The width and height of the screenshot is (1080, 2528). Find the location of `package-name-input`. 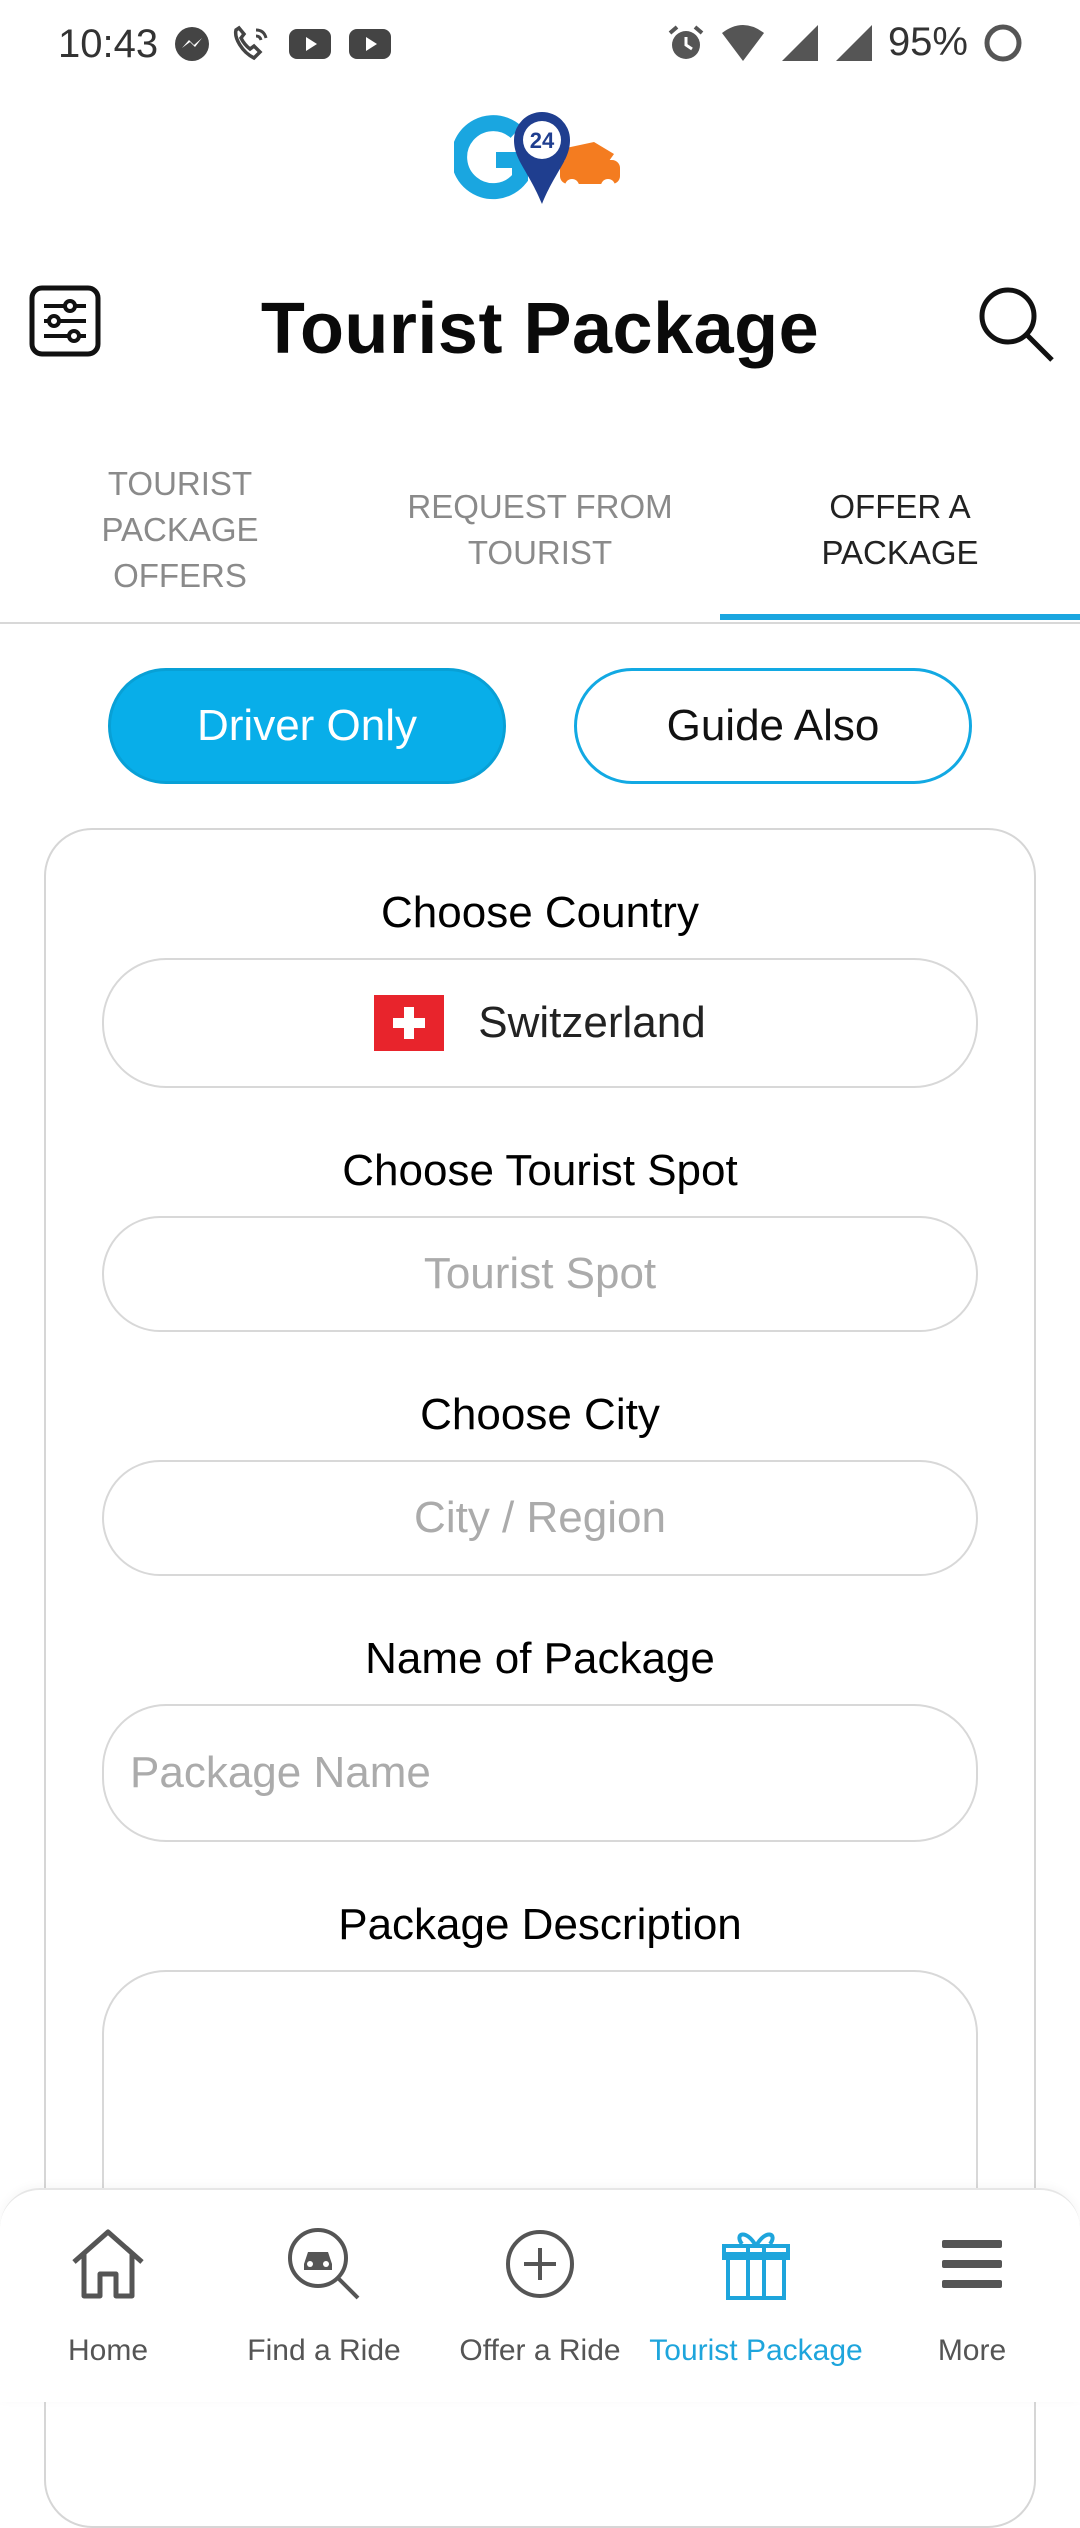

package-name-input is located at coordinates (540, 1773).